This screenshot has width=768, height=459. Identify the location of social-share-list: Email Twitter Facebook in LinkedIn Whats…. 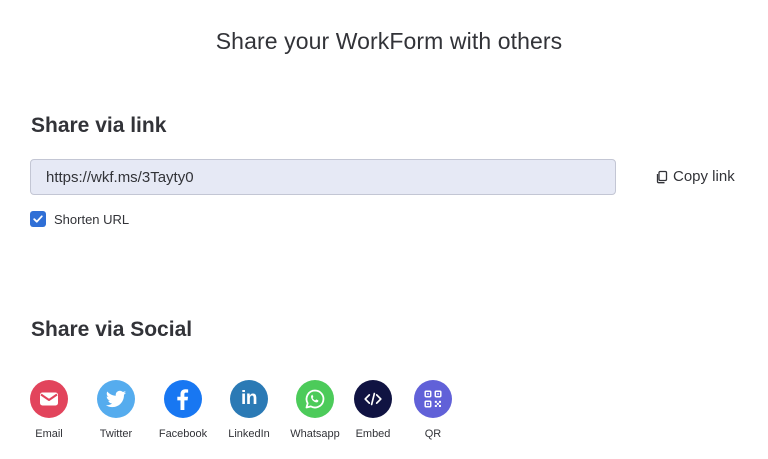
(239, 410).